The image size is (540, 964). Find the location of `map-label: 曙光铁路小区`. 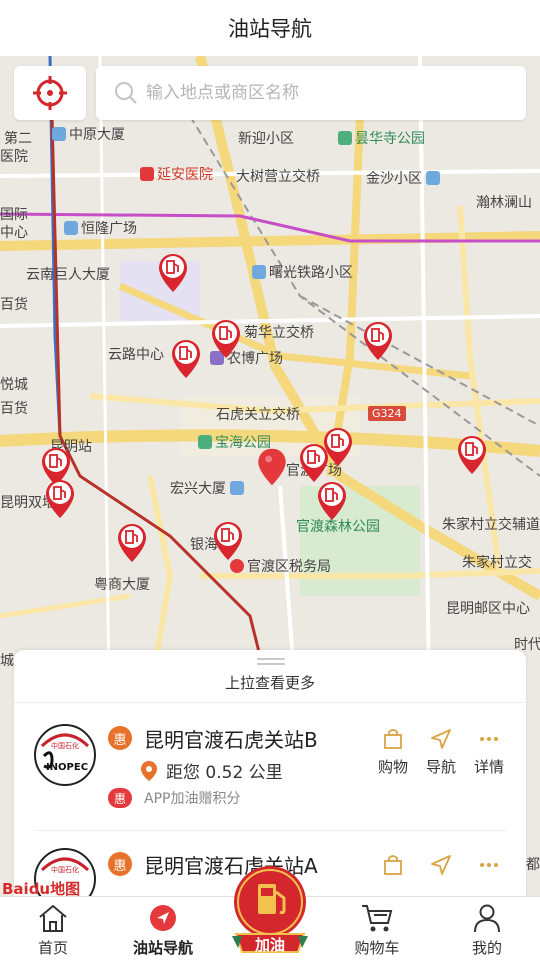

map-label: 曙光铁路小区 is located at coordinates (302, 272).